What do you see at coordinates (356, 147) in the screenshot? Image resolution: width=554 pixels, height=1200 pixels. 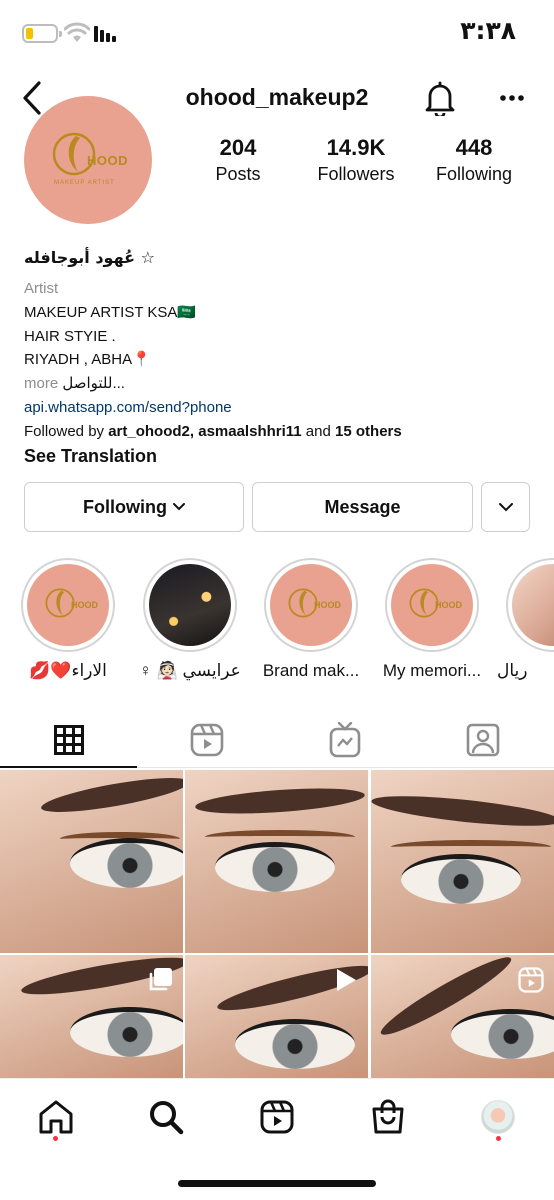 I see `stat-value: 14.9K` at bounding box center [356, 147].